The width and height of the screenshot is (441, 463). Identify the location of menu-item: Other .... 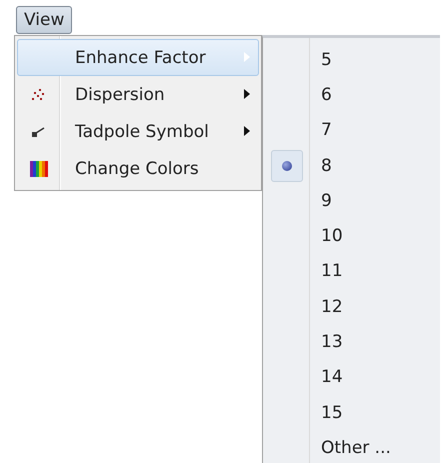
(351, 446).